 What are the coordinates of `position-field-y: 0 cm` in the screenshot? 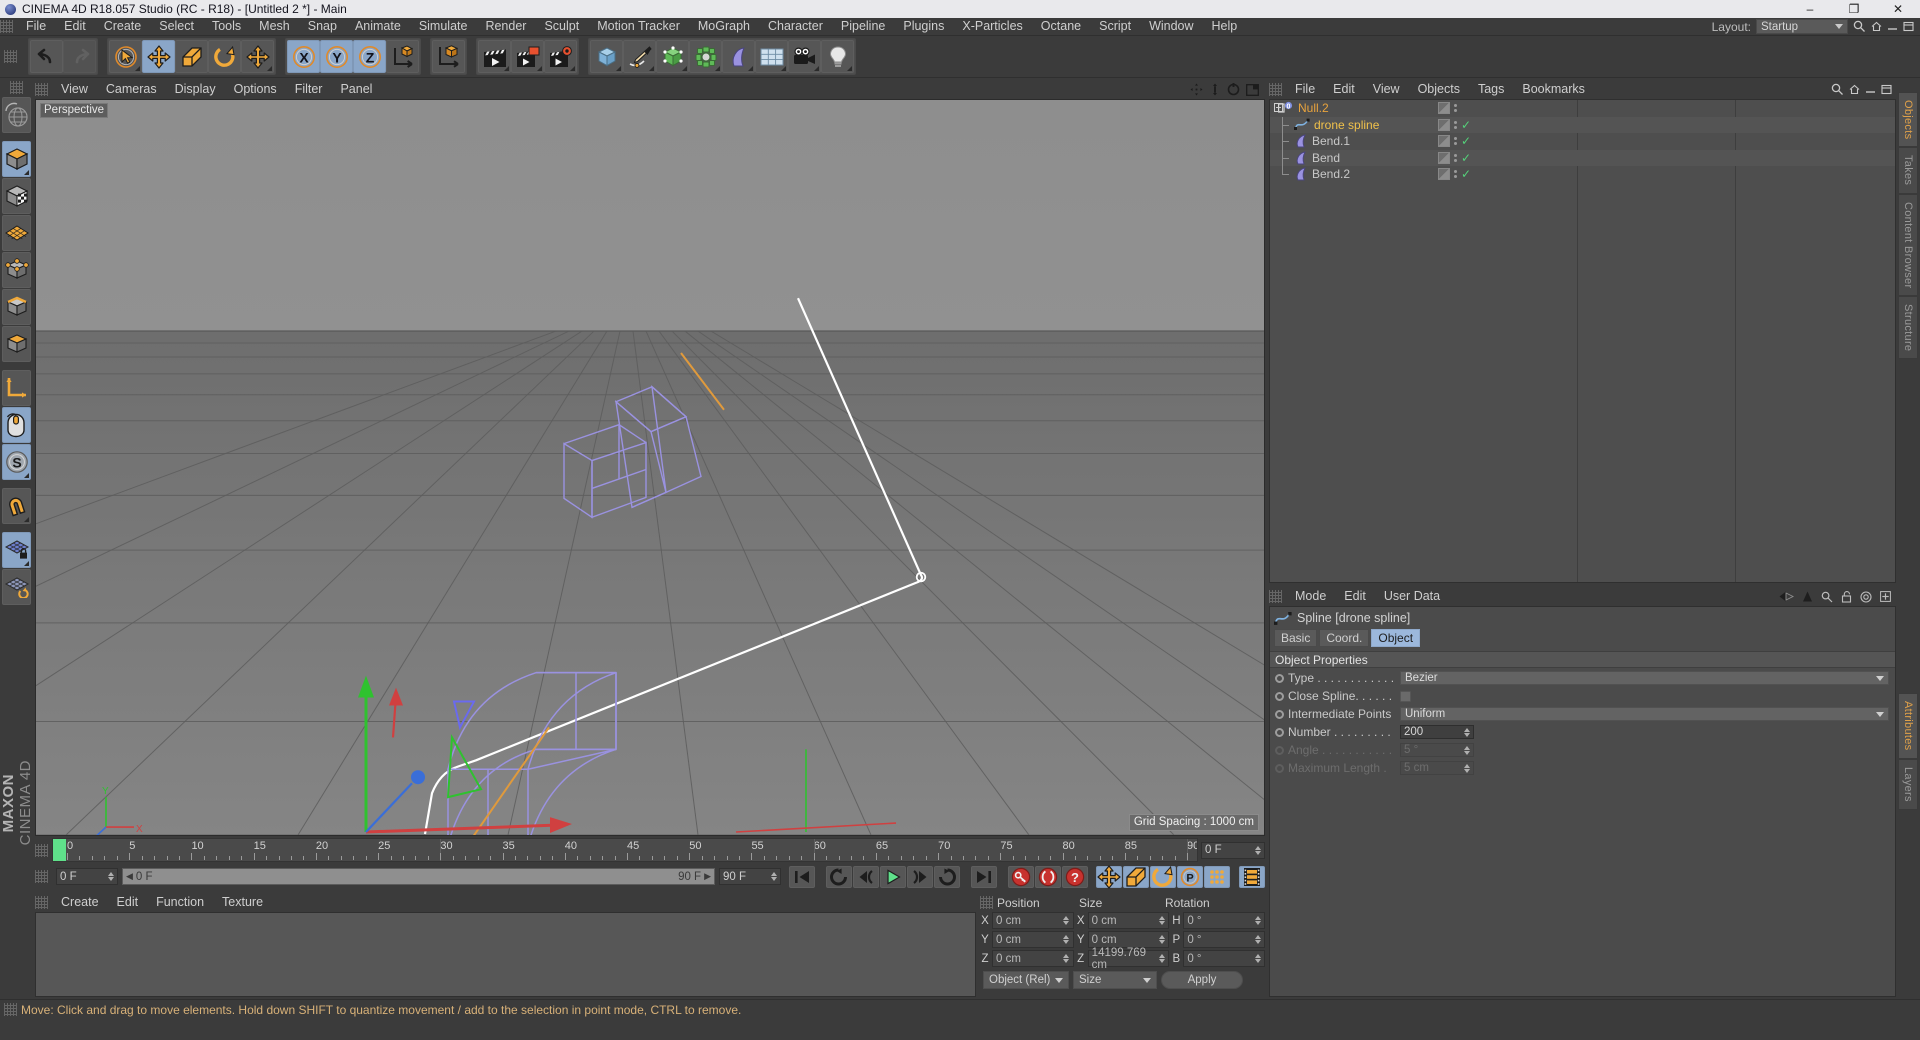 It's located at (1033, 939).